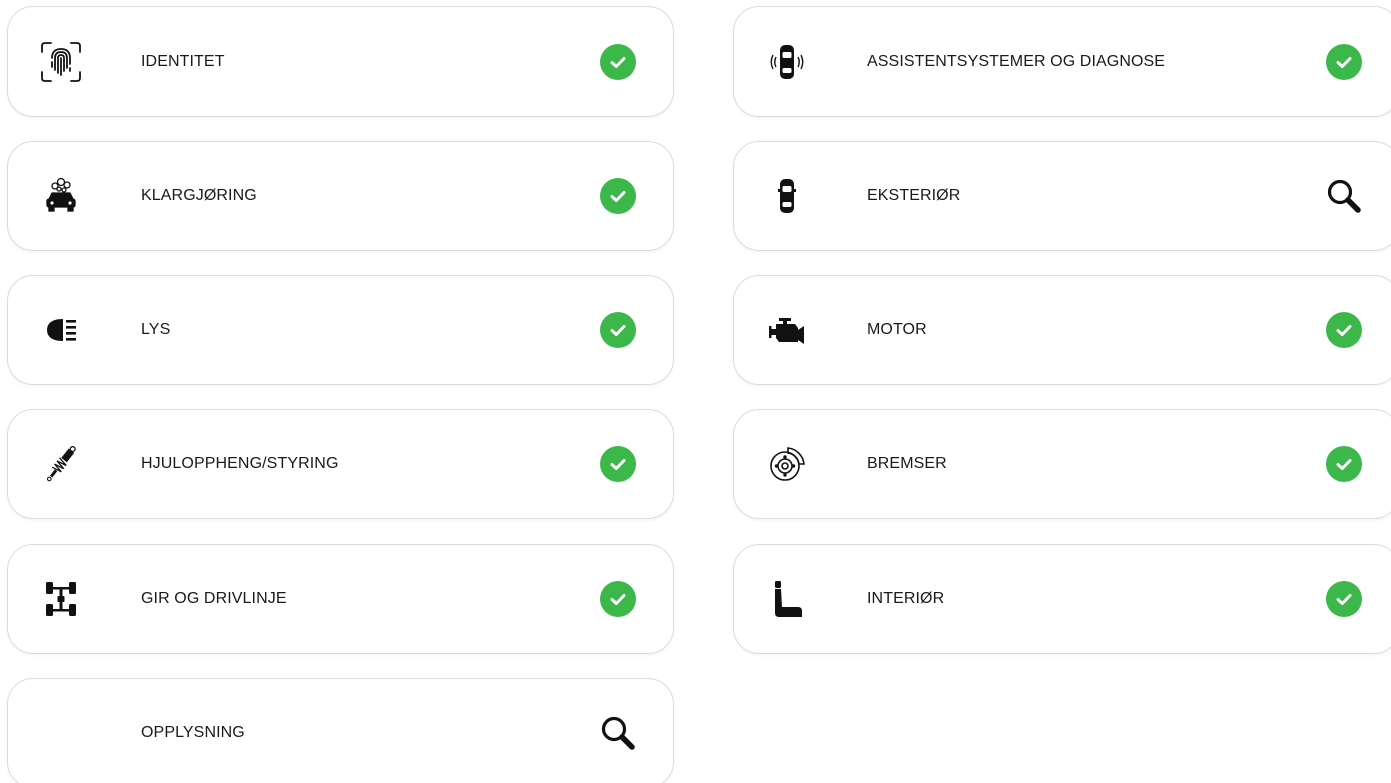 The height and width of the screenshot is (783, 1391). Describe the element at coordinates (1062, 330) in the screenshot. I see `category-card-motor: MOTOR` at that location.